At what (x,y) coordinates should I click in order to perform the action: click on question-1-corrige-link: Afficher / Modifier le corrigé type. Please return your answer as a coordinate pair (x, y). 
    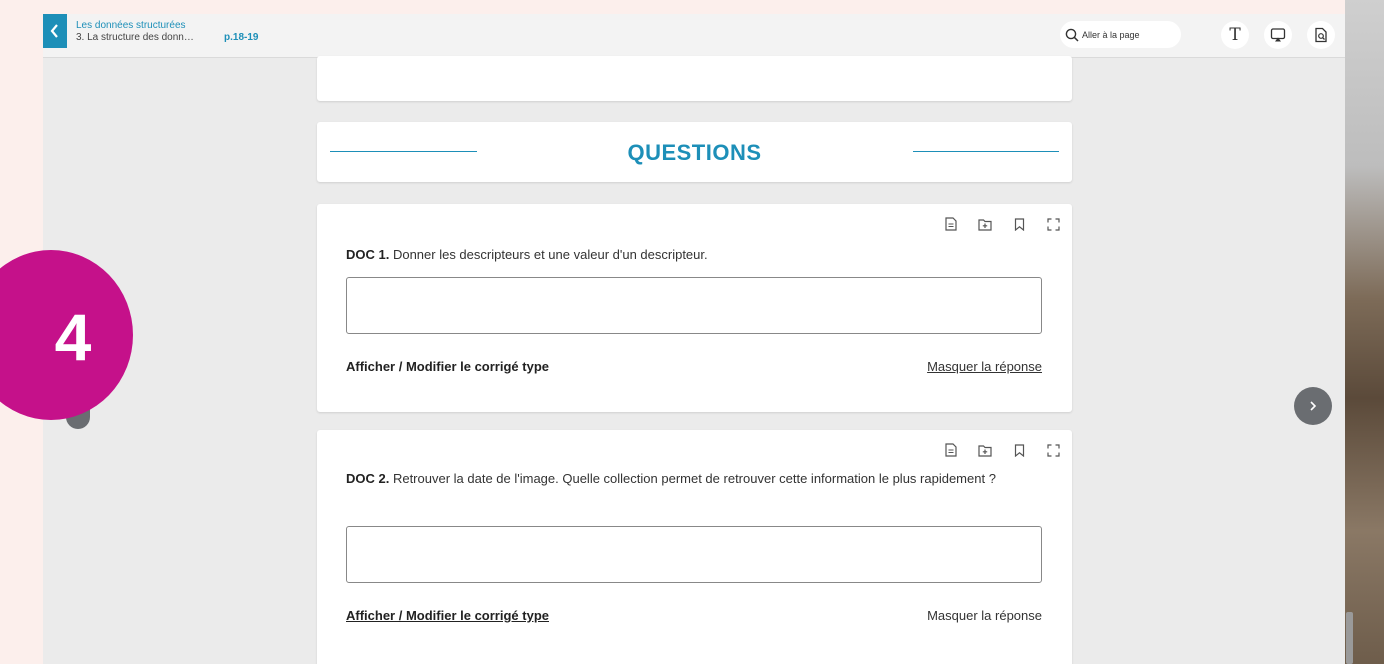
    Looking at the image, I should click on (447, 366).